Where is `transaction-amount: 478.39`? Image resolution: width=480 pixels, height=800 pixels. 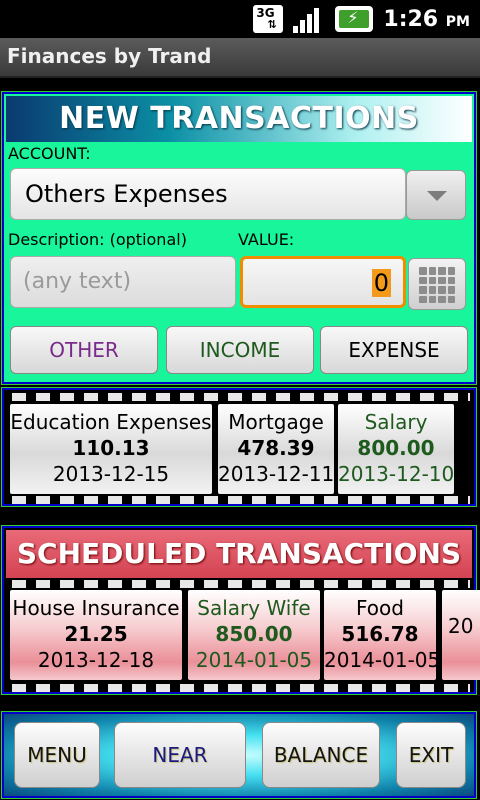
transaction-amount: 478.39 is located at coordinates (276, 448).